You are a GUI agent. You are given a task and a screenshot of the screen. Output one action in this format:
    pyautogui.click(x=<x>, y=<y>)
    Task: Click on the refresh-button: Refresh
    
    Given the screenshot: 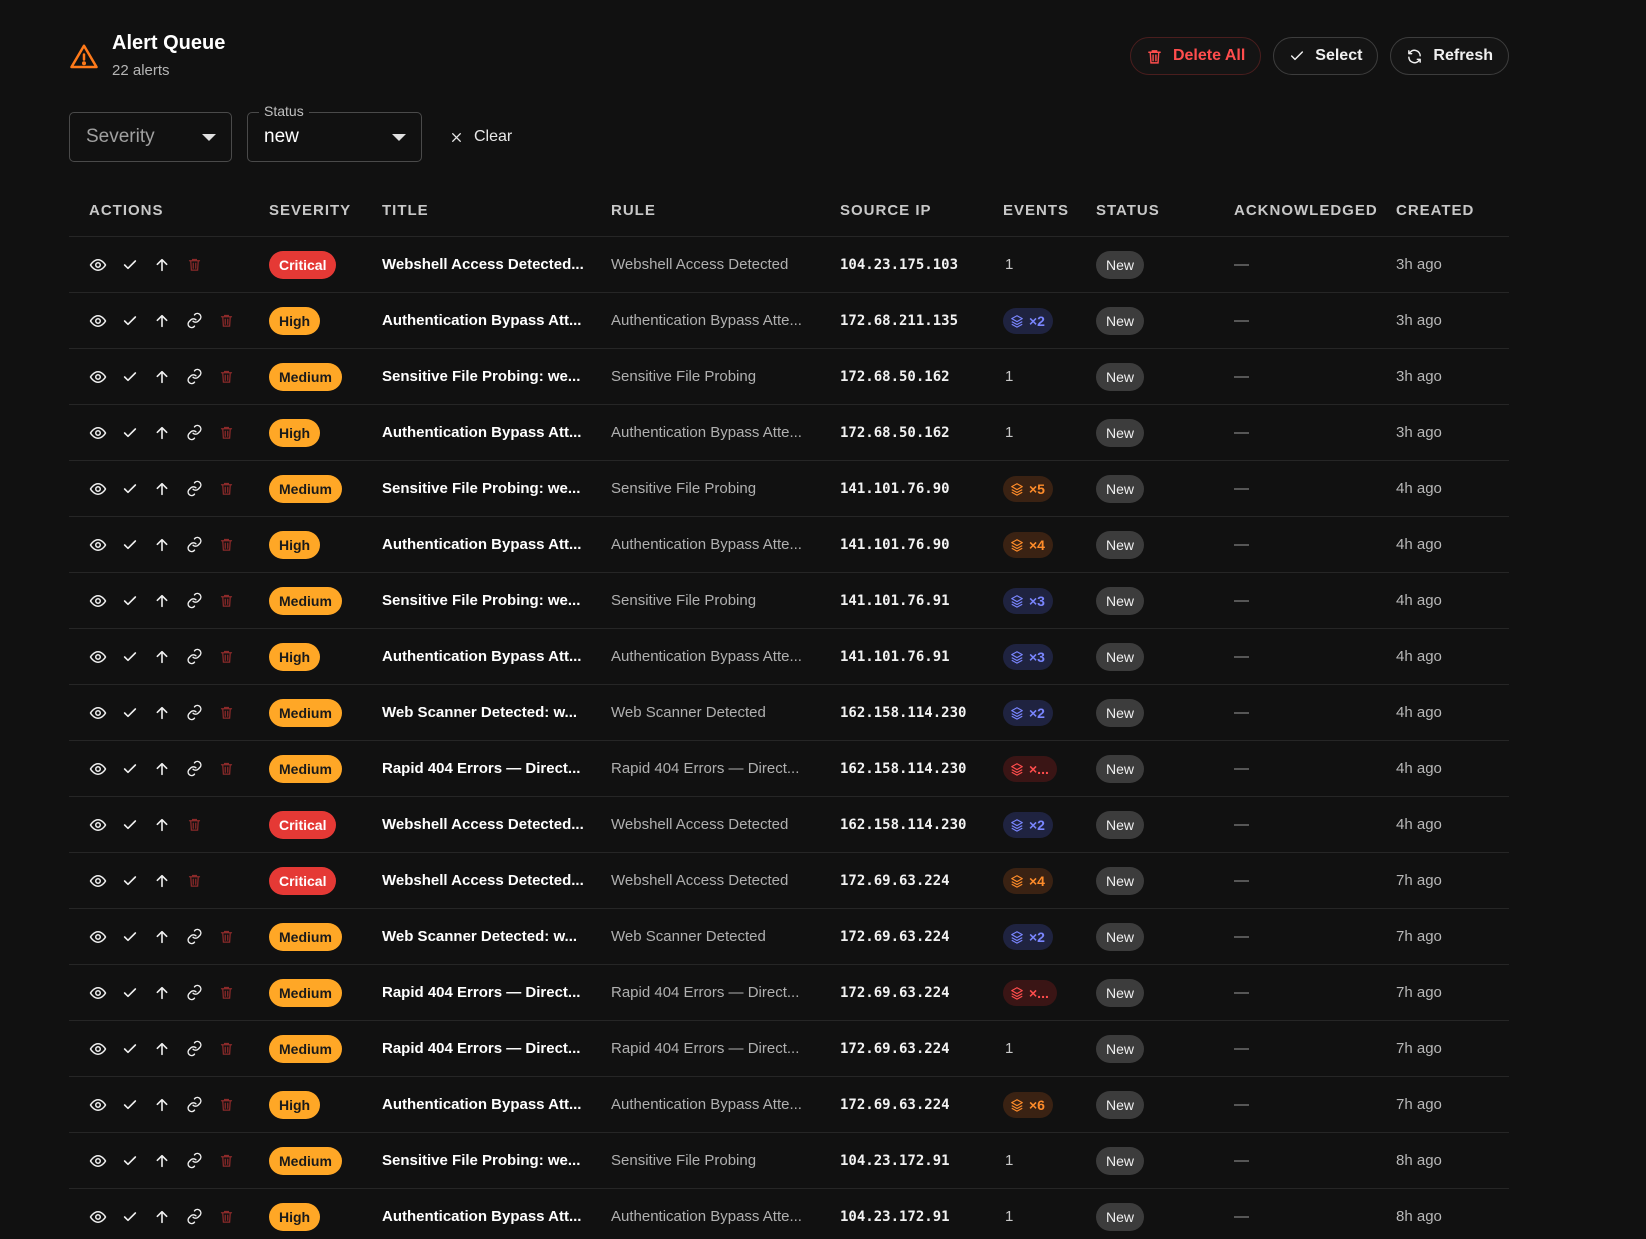 What is the action you would take?
    pyautogui.click(x=1449, y=56)
    